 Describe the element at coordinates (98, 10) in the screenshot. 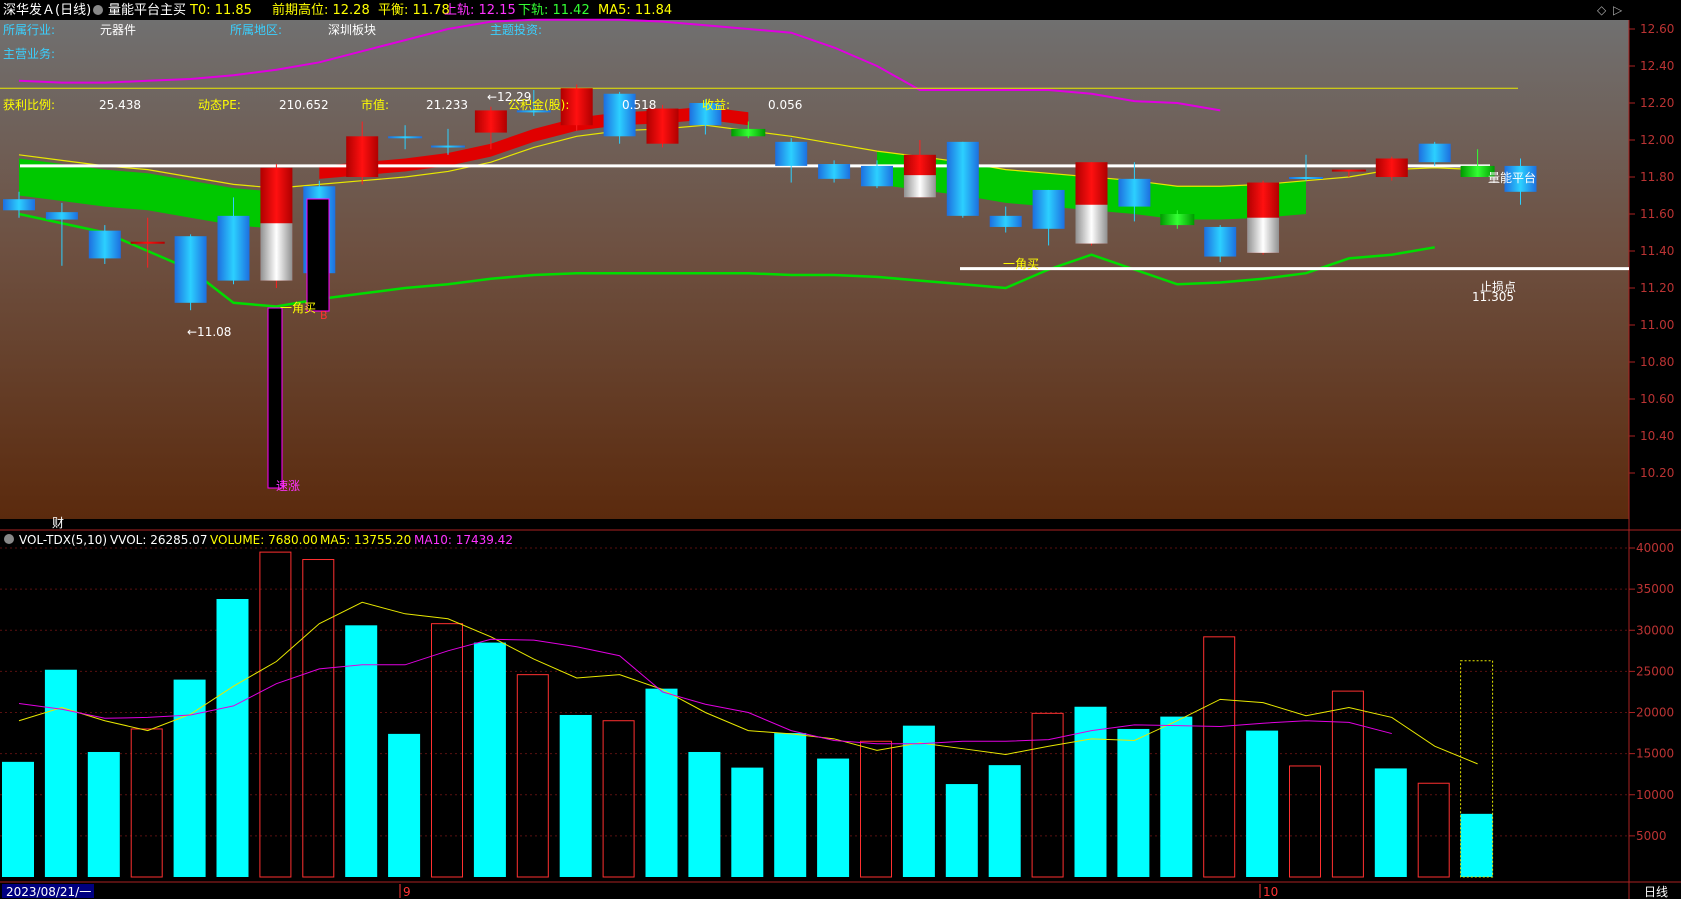

I see `dropdown-icon` at that location.